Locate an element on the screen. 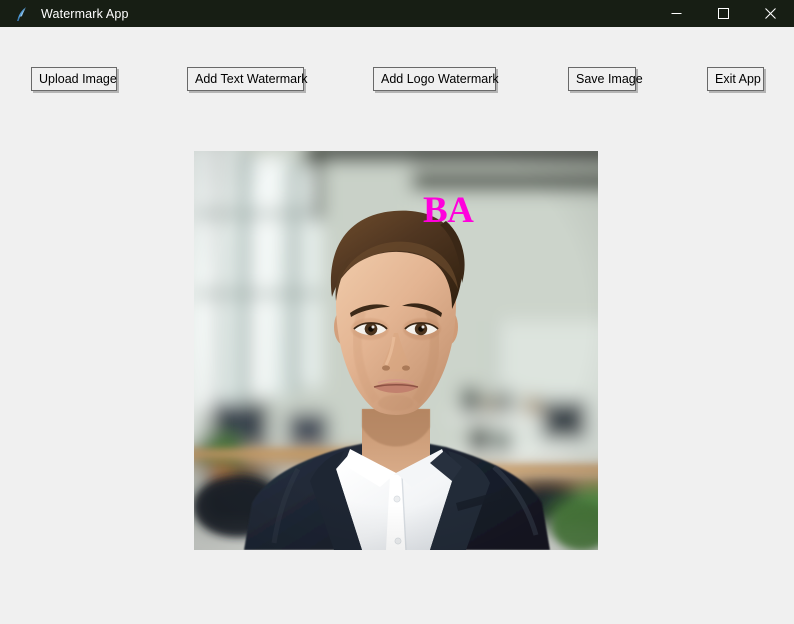 The height and width of the screenshot is (624, 794). upload-image-button: Upload Image is located at coordinates (74, 79).